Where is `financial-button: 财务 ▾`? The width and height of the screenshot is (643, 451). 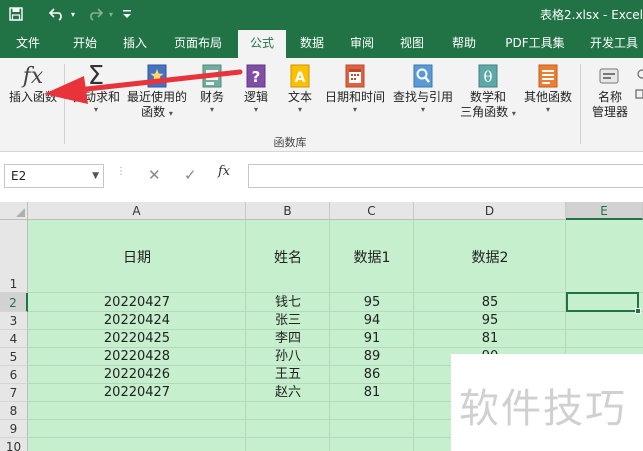 financial-button: 财务 ▾ is located at coordinates (212, 88).